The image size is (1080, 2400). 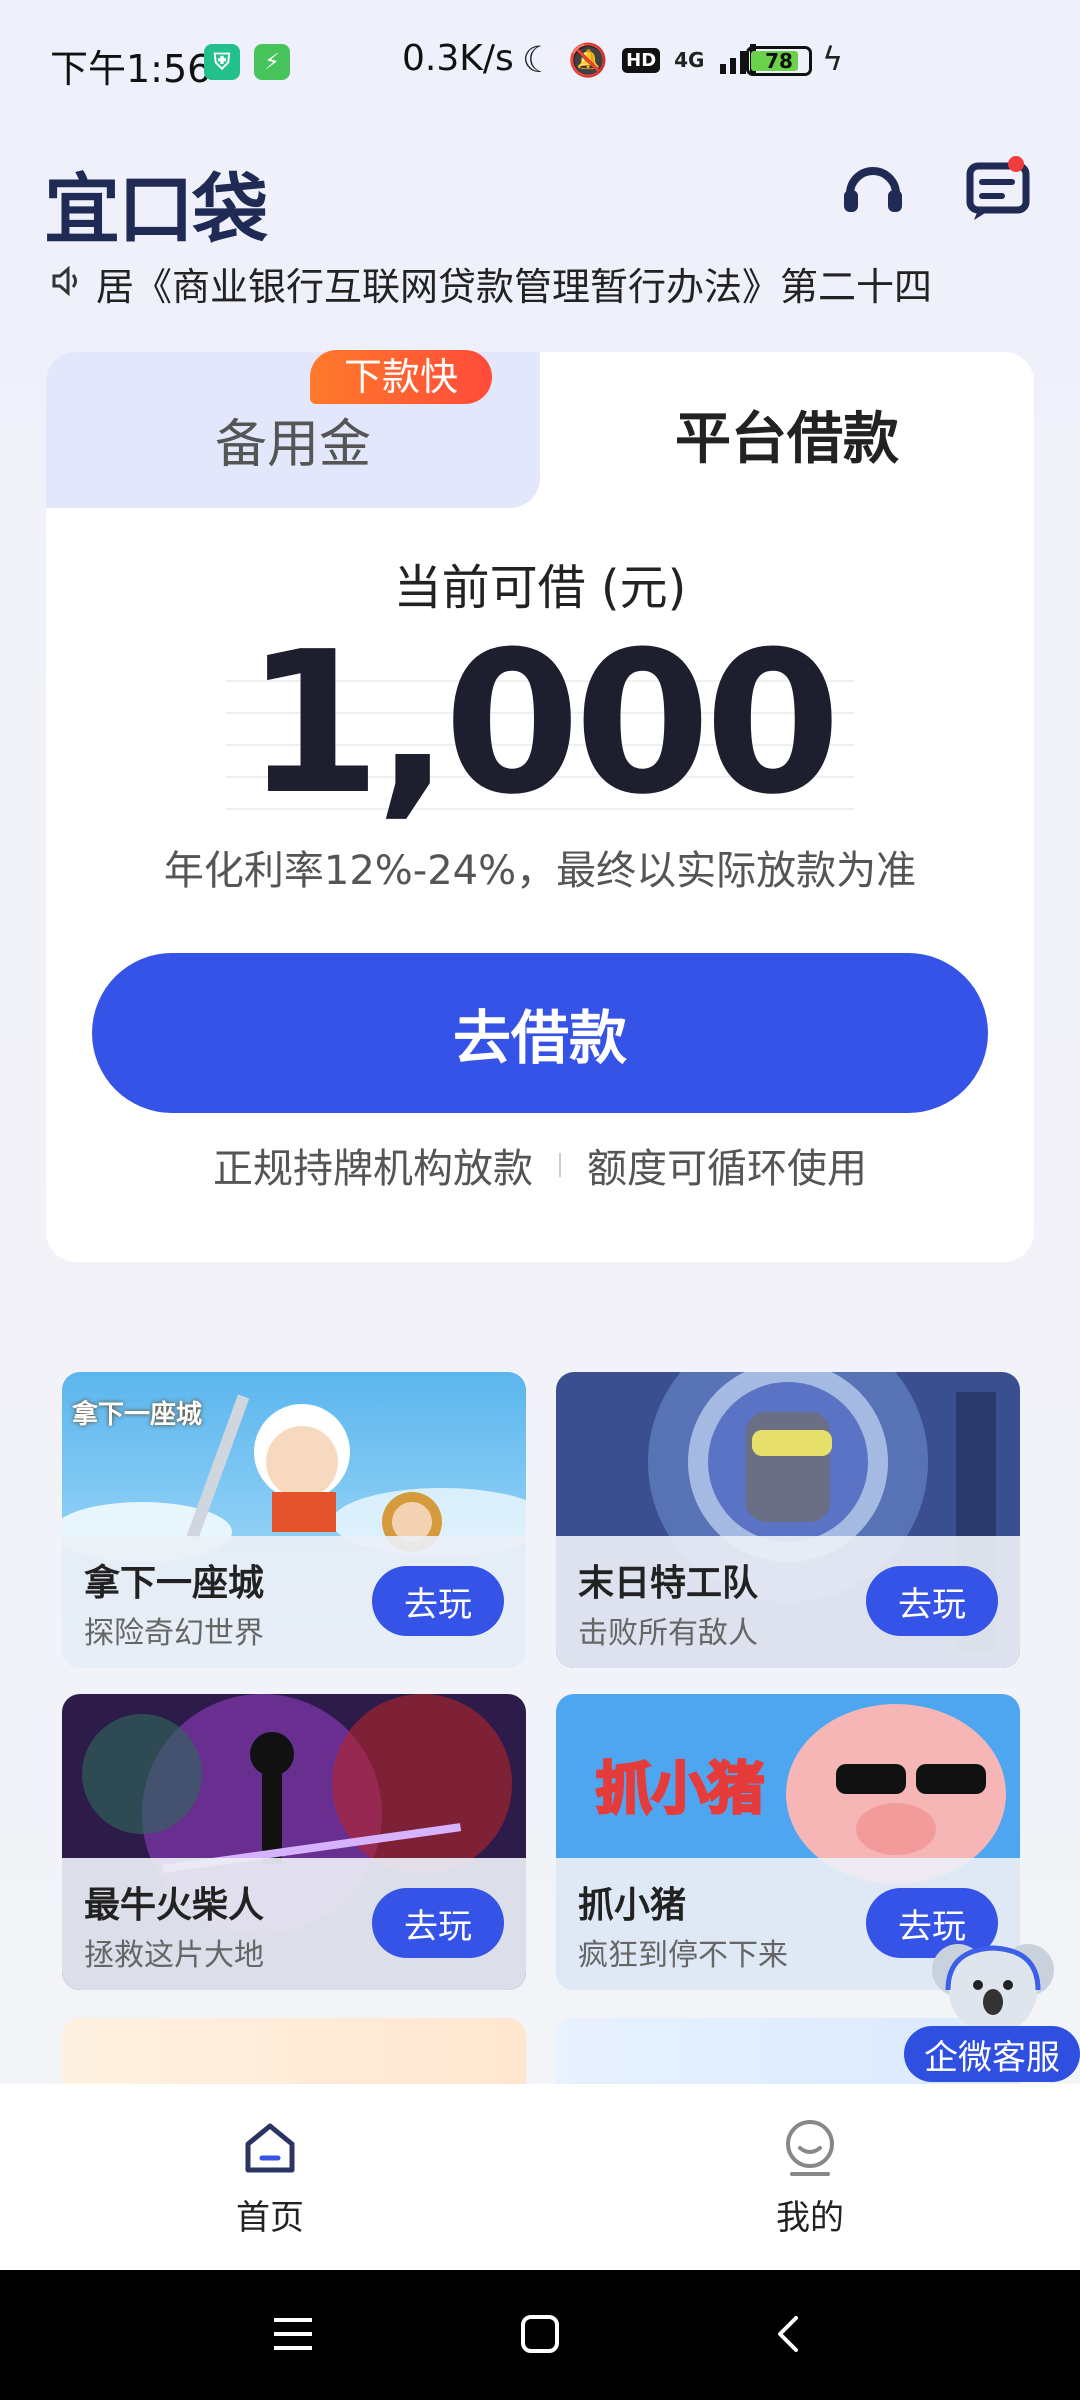 I want to click on game-subtitle: 击败所有敌人, so click(x=668, y=1633).